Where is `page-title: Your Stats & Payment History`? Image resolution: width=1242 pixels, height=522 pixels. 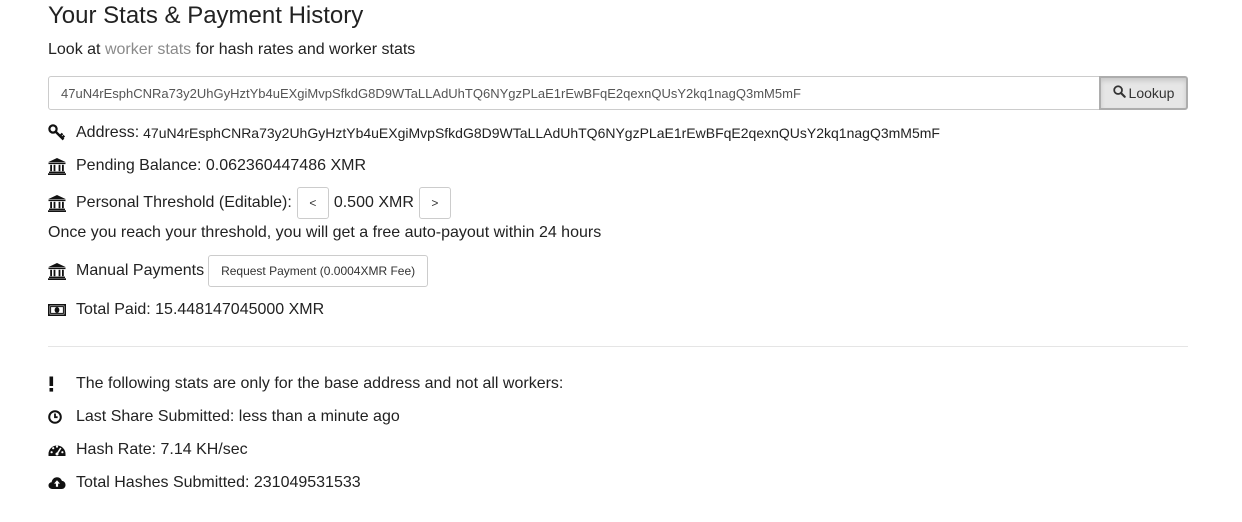
page-title: Your Stats & Payment History is located at coordinates (206, 15).